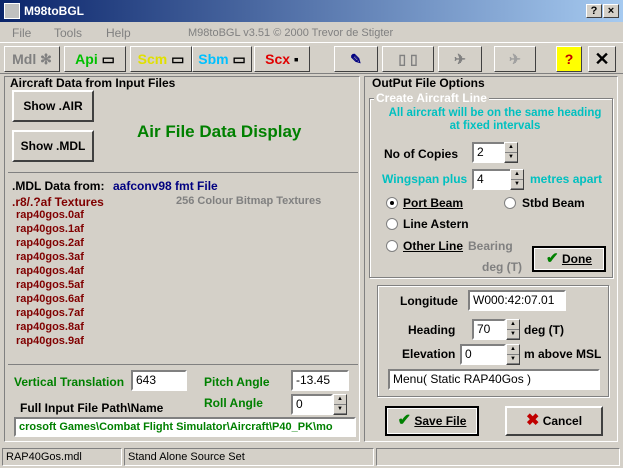  What do you see at coordinates (425, 179) in the screenshot?
I see `wingspan-label: Wingspan plus` at bounding box center [425, 179].